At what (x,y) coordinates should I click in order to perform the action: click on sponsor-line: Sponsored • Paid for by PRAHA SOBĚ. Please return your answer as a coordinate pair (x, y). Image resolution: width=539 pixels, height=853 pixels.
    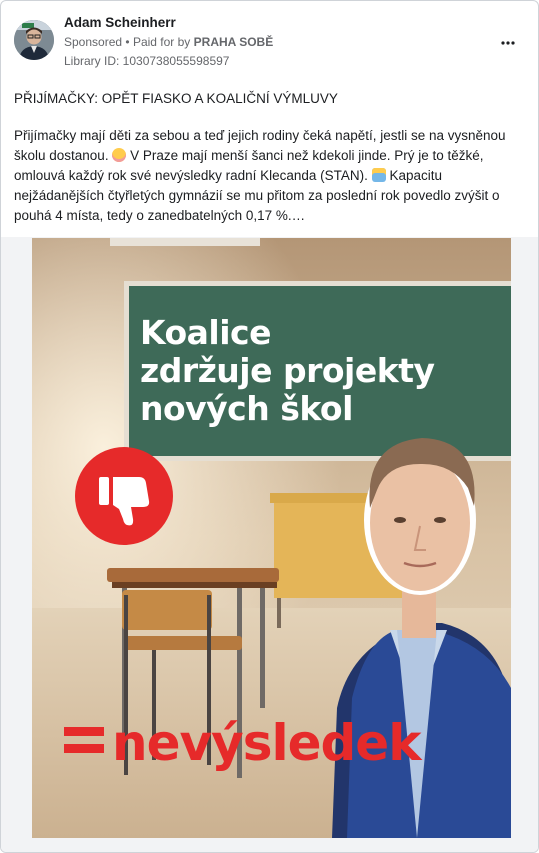
    Looking at the image, I should click on (168, 42).